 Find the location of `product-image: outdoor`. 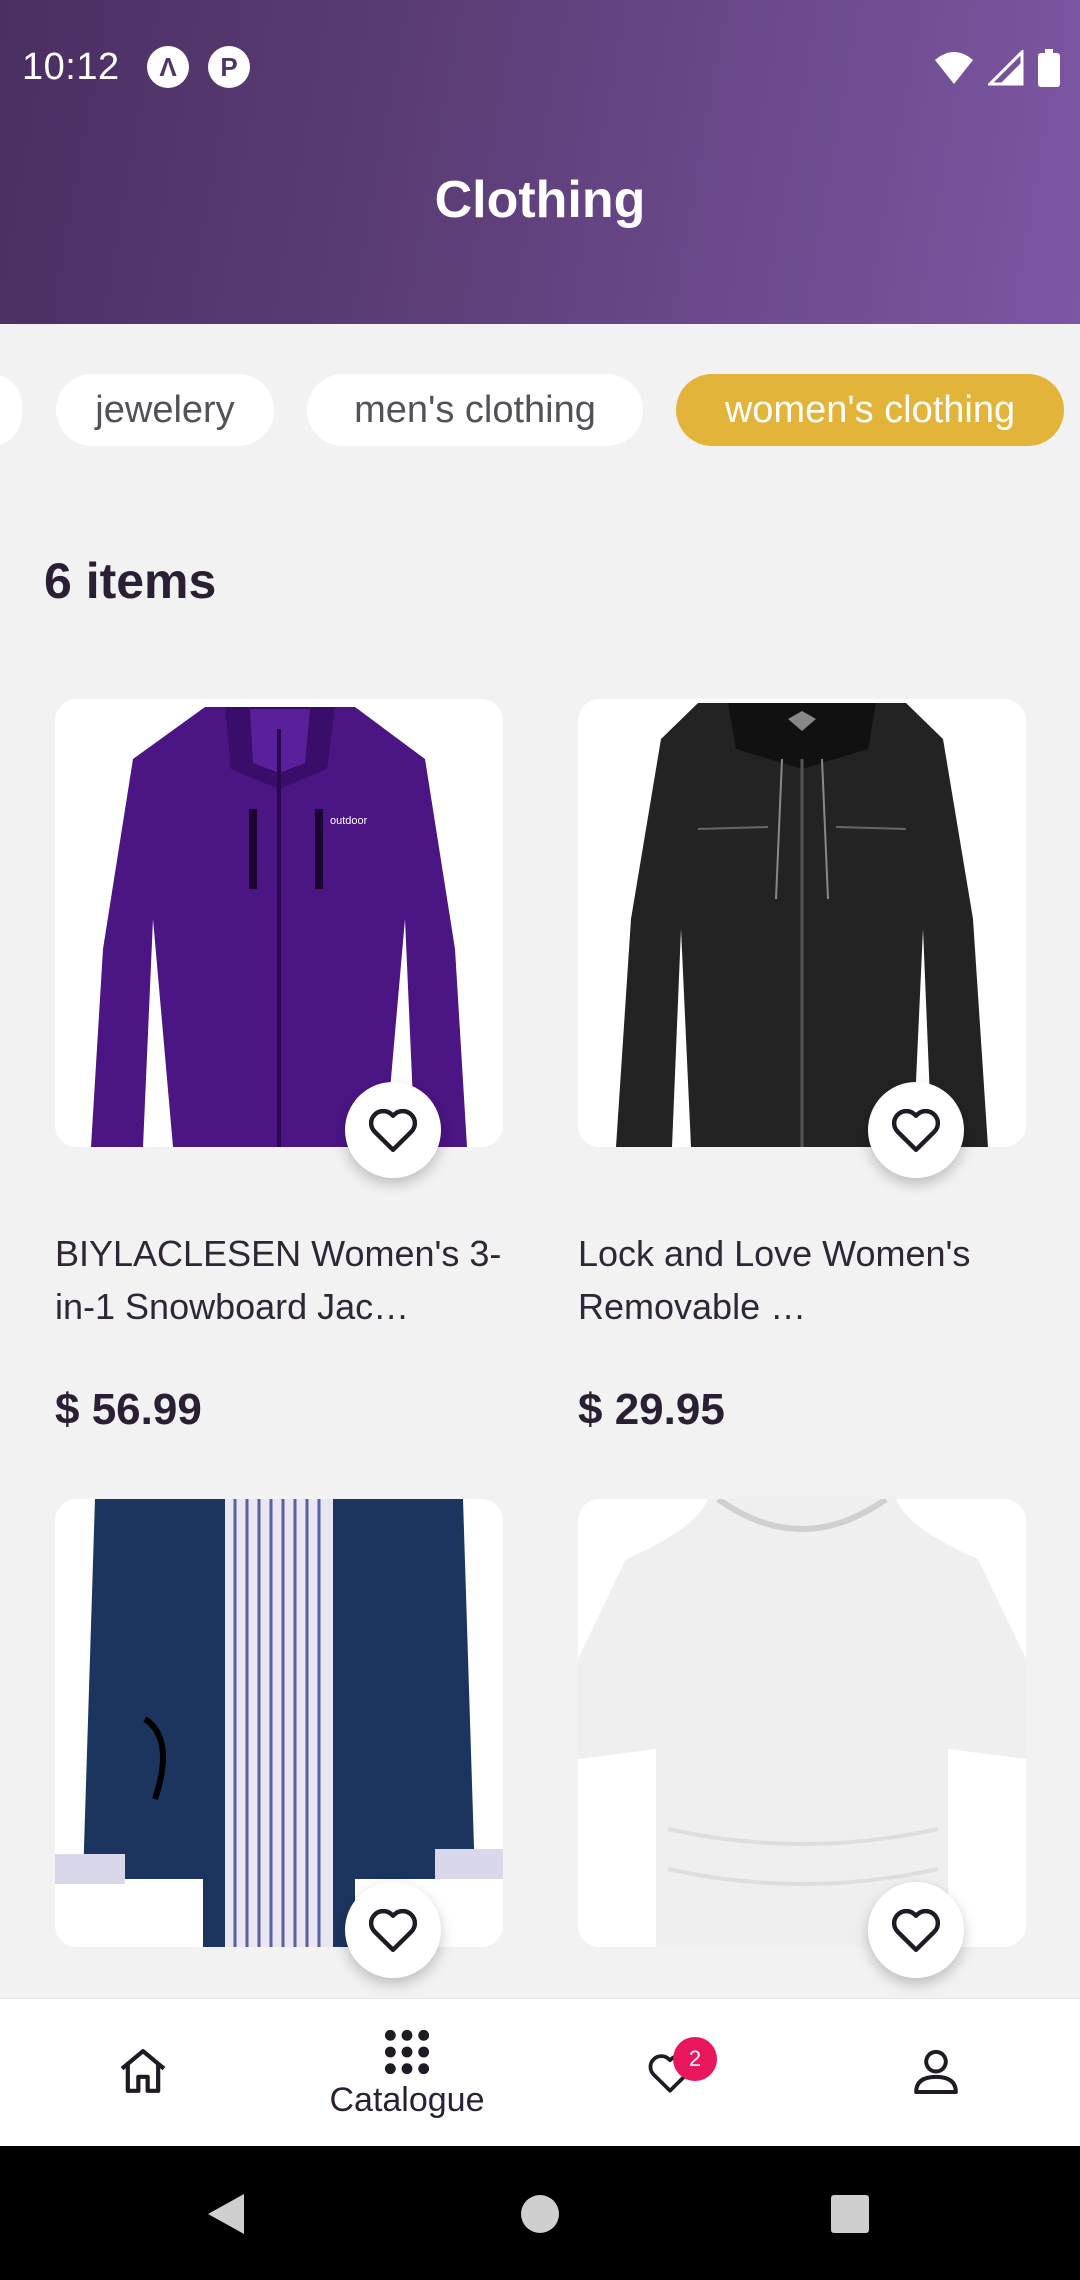

product-image: outdoor is located at coordinates (279, 923).